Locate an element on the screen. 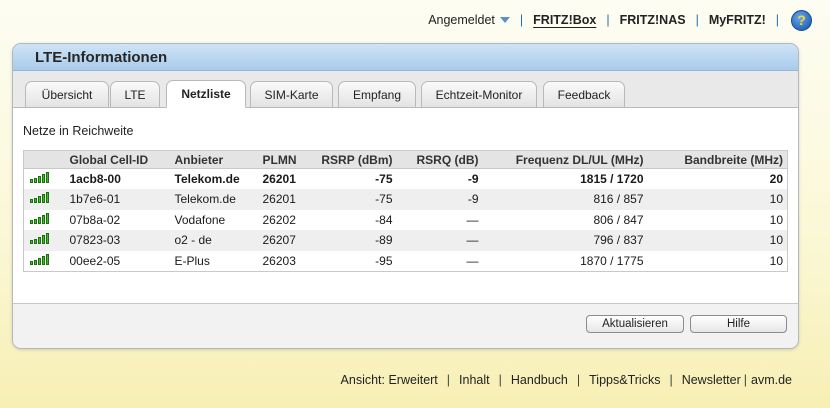  nav-link-fritznas: FRITZ!NAS is located at coordinates (653, 20).